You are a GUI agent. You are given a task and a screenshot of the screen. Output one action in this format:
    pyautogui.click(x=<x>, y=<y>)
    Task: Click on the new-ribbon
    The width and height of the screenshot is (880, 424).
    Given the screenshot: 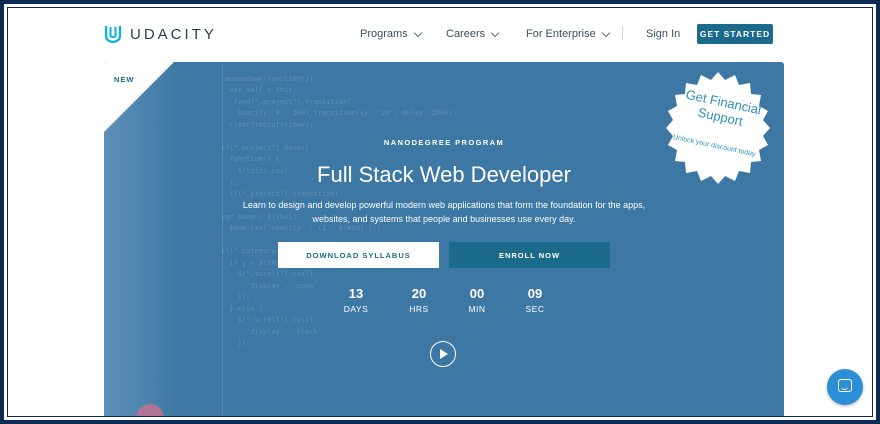 What is the action you would take?
    pyautogui.click(x=139, y=97)
    